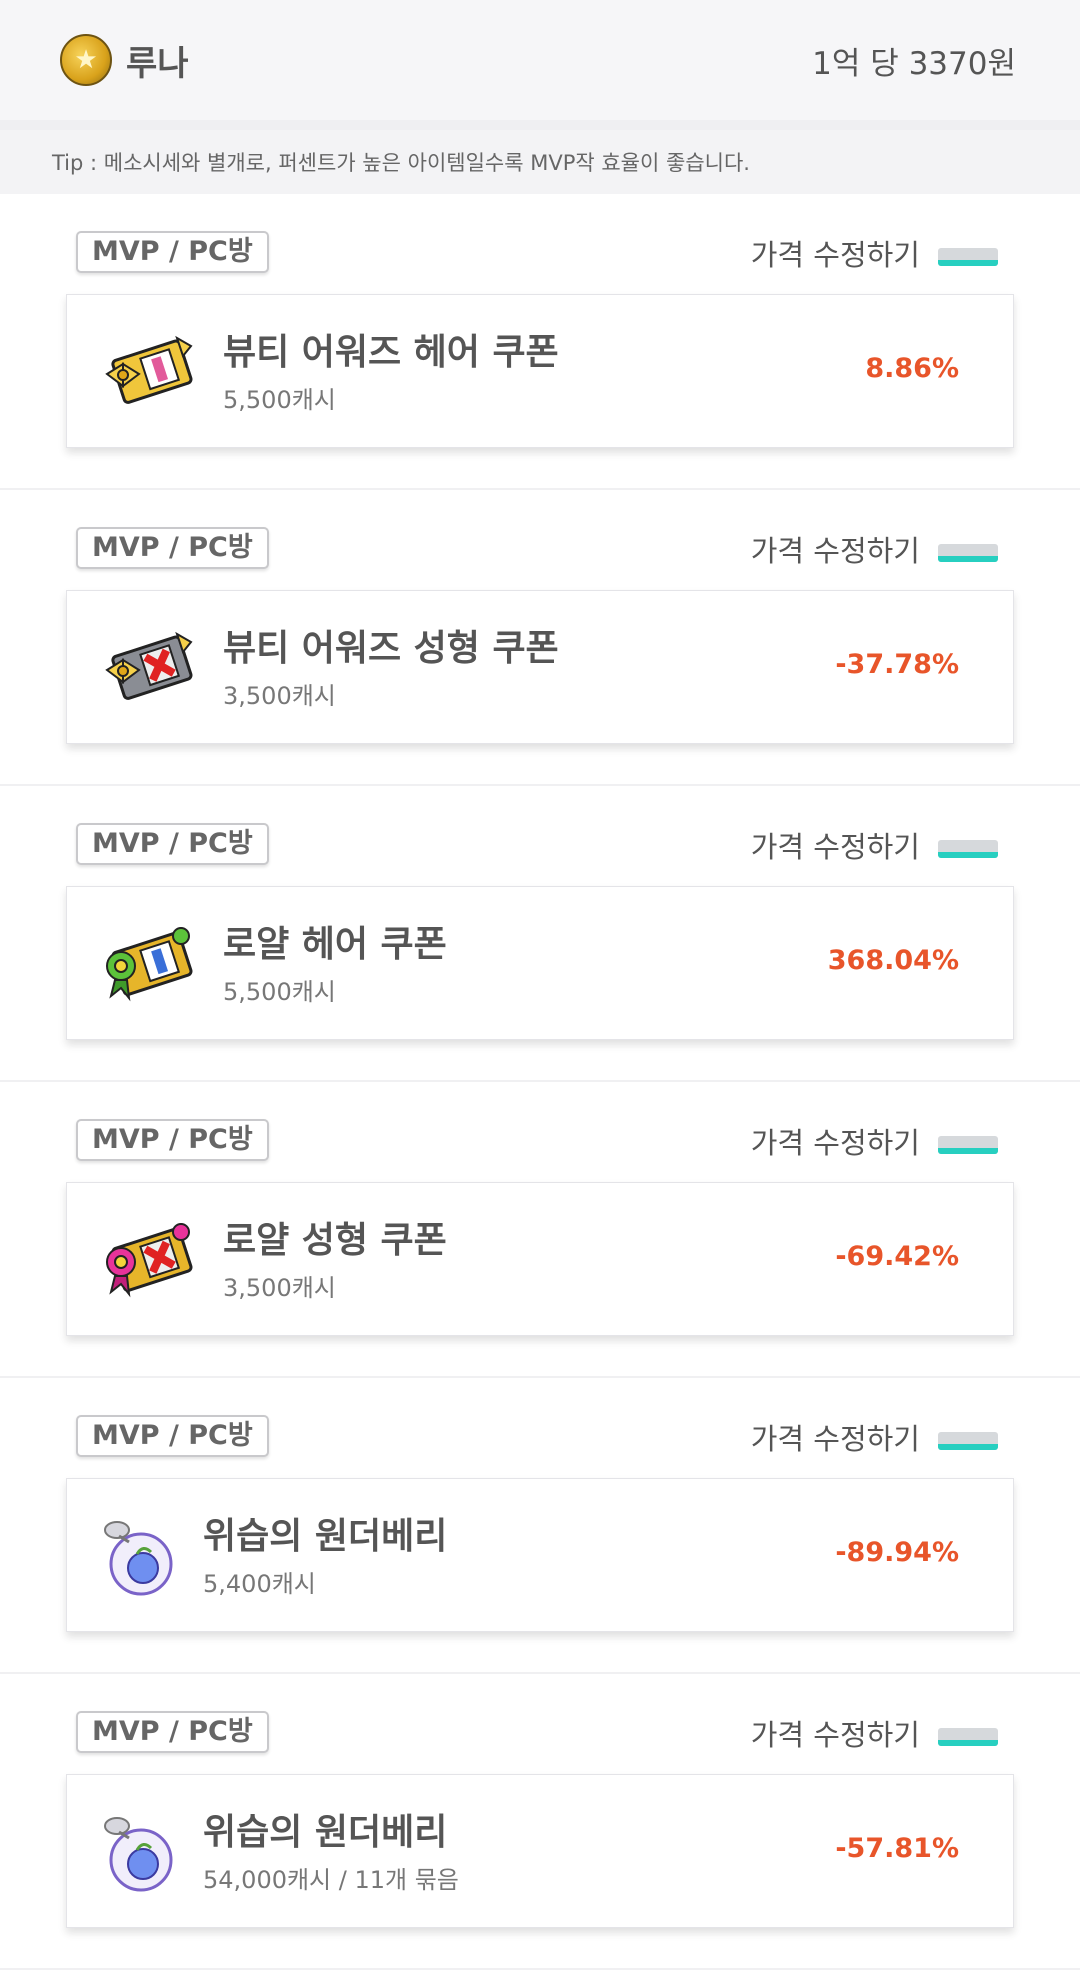 The height and width of the screenshot is (1970, 1080). I want to click on item-name: 로얄 헤어 쿠폰, so click(335, 944).